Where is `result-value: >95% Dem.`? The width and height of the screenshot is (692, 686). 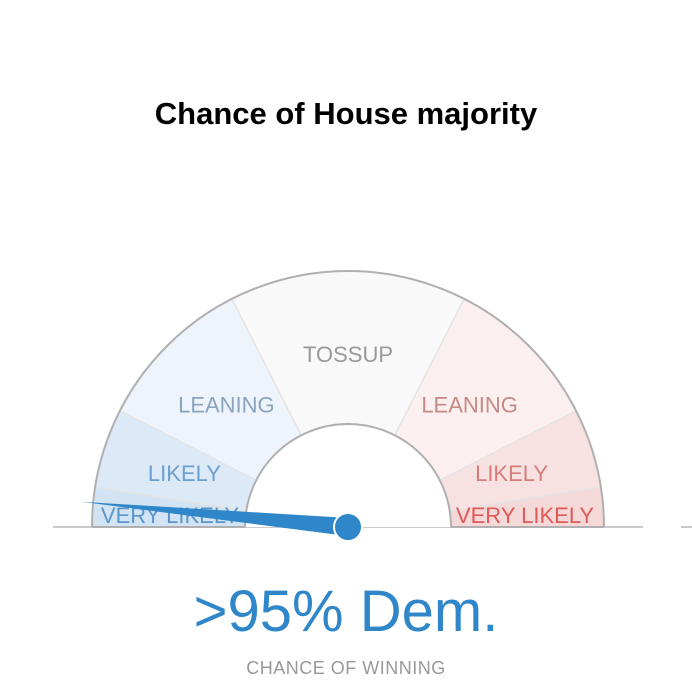 result-value: >95% Dem. is located at coordinates (346, 611).